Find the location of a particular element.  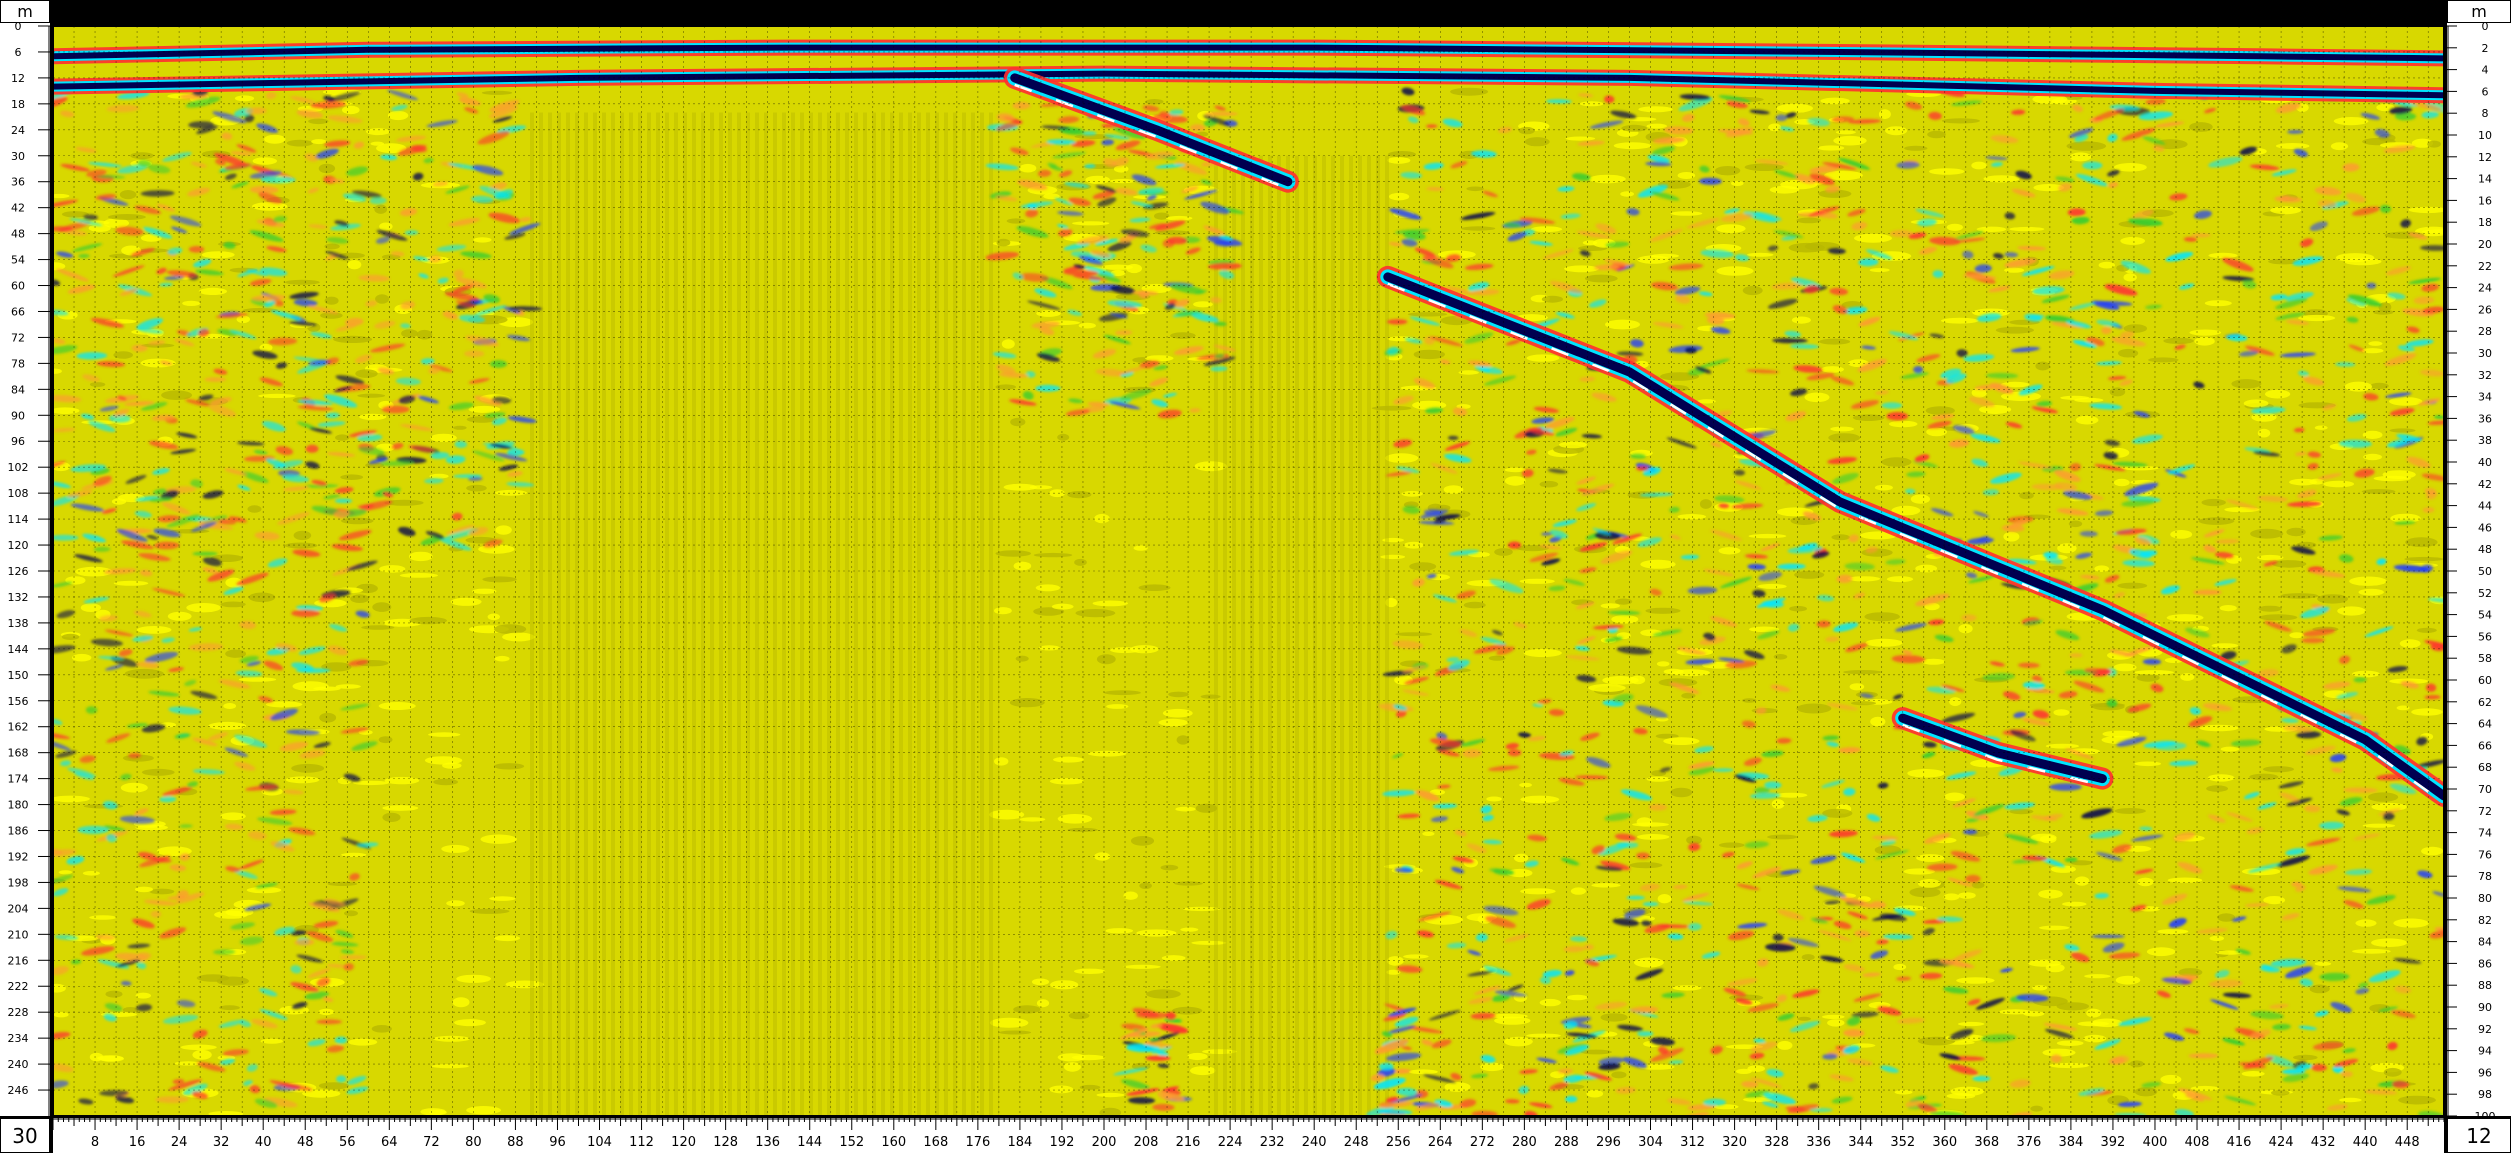

left-tick-label: 174 is located at coordinates (18, 779).